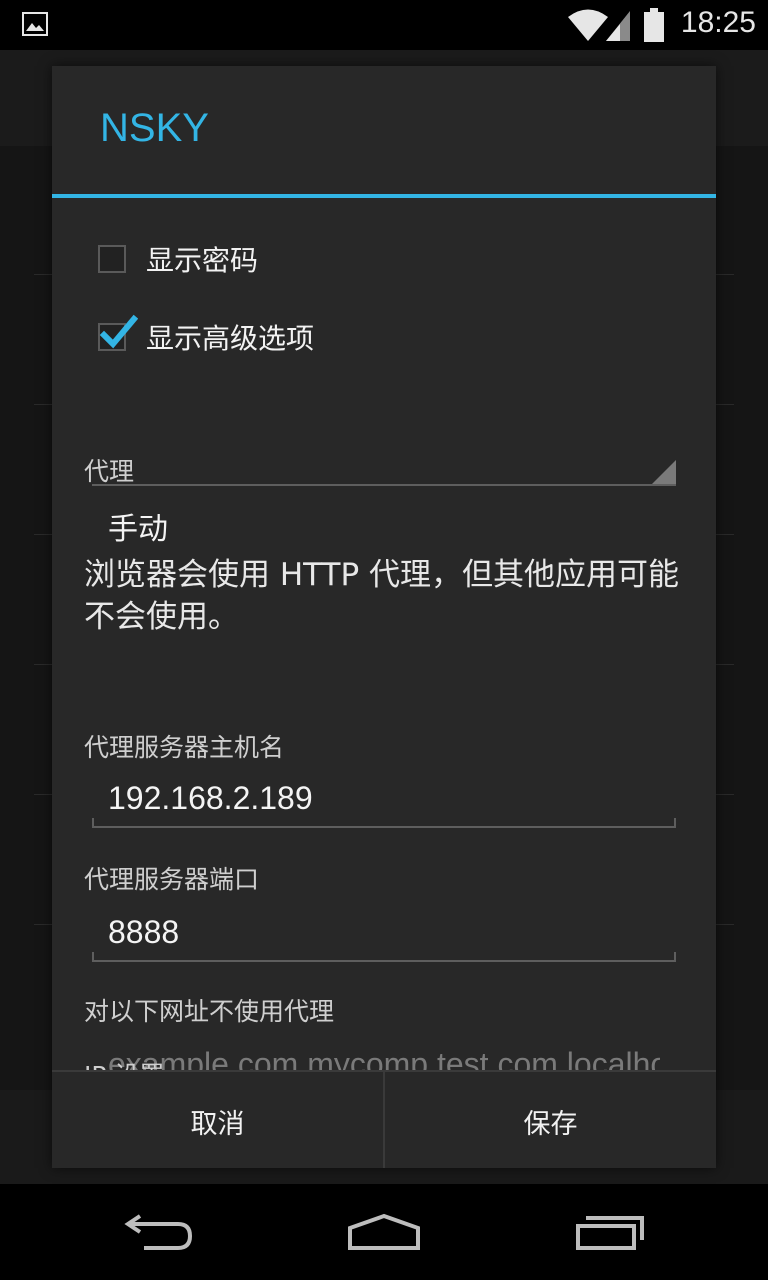  Describe the element at coordinates (718, 22) in the screenshot. I see `status-time: 18:25` at that location.